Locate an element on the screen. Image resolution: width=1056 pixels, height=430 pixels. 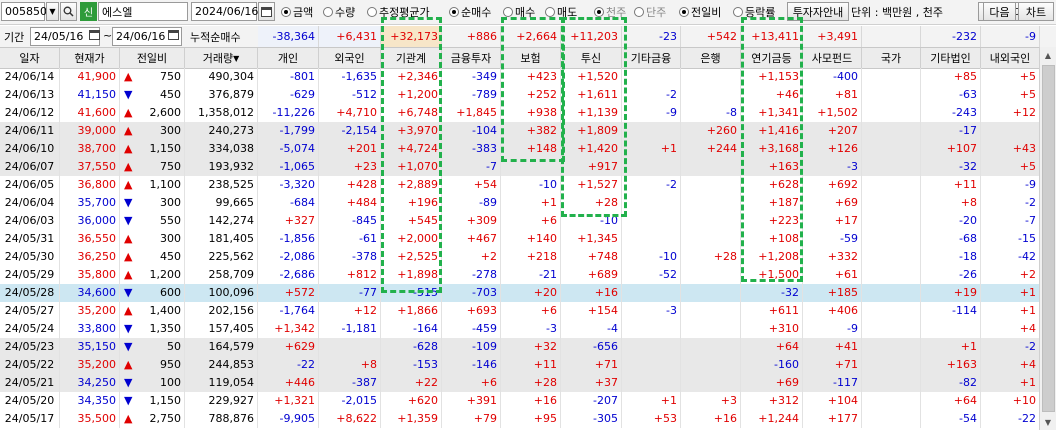
column-header: 기타금융 is located at coordinates (651, 58).